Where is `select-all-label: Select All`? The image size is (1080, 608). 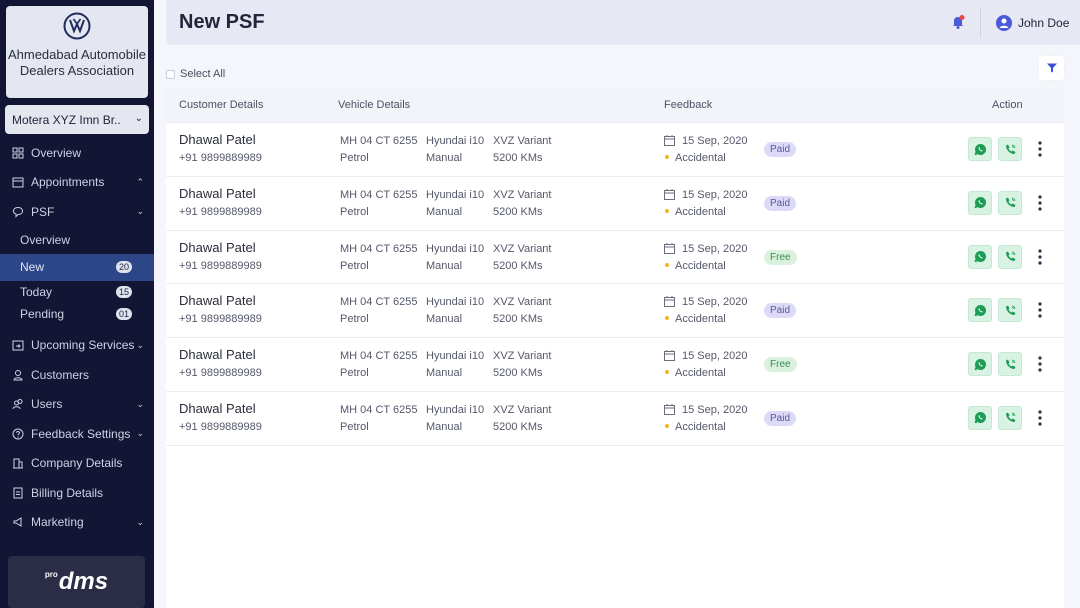
select-all-label: Select All is located at coordinates (203, 74).